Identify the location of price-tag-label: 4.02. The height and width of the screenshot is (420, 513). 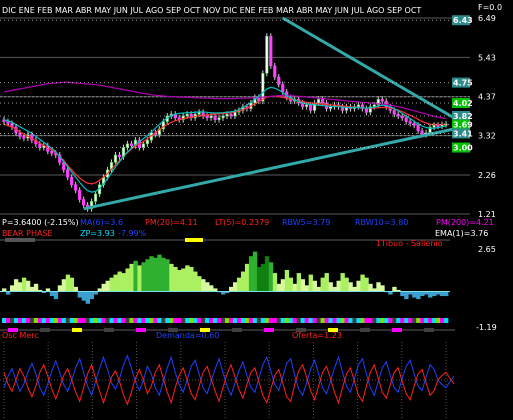
(463, 103).